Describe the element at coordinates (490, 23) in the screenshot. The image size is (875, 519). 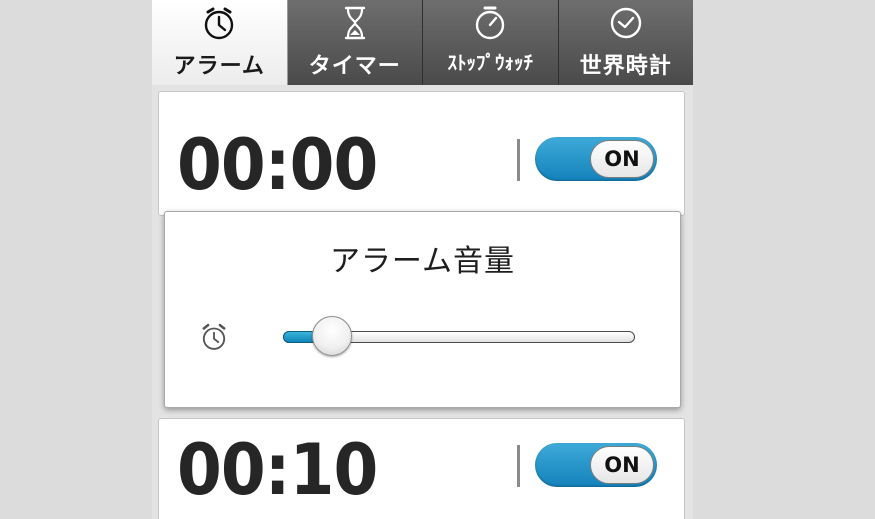
I see `stopwatch-icon` at that location.